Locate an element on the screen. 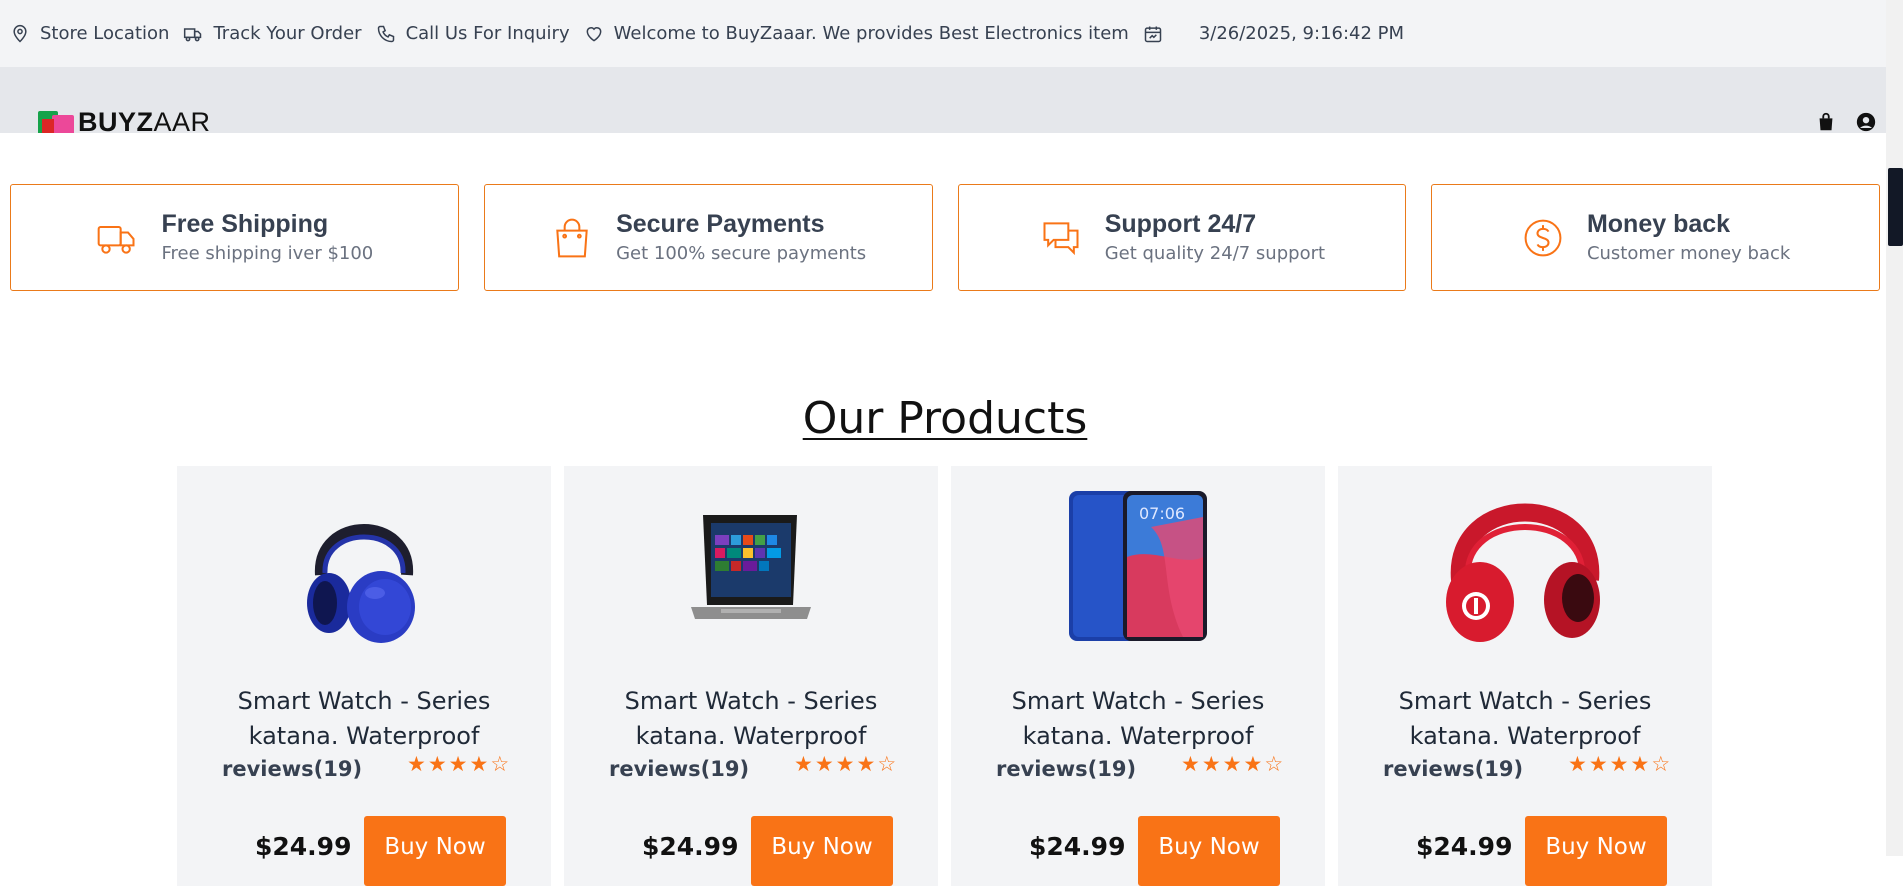 Image resolution: width=1903 pixels, height=886 pixels. shopping-bags-logo-icon is located at coordinates (58, 120).